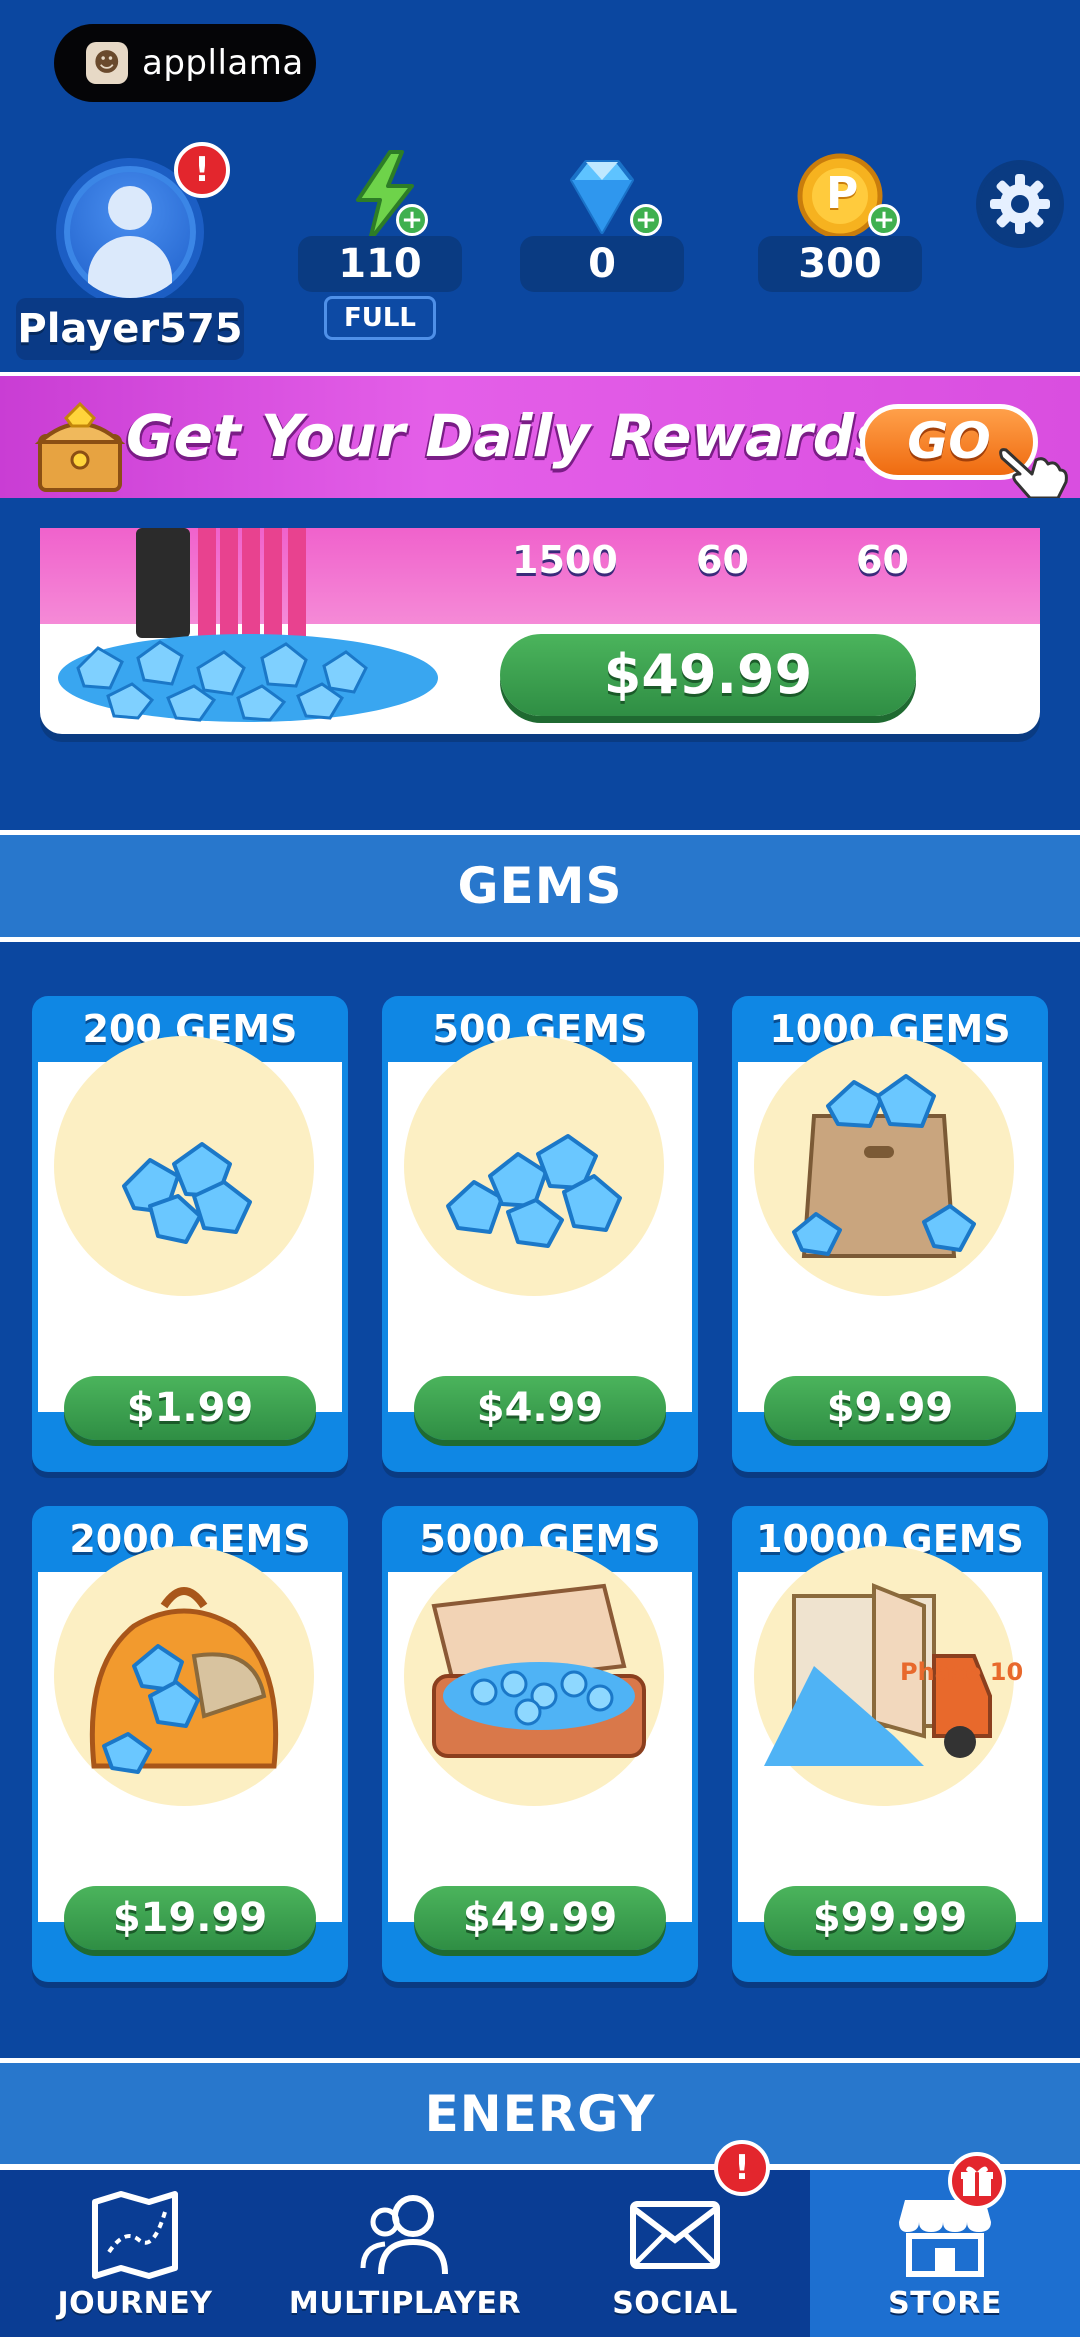 The width and height of the screenshot is (1080, 2337). What do you see at coordinates (404, 2235) in the screenshot?
I see `users-icon` at bounding box center [404, 2235].